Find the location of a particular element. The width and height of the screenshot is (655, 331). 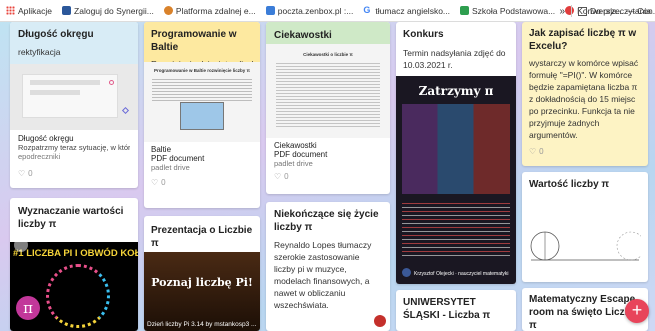

card-text: Termin nadsyłania zdjęć do 10.03.2021 r. is located at coordinates (454, 59).